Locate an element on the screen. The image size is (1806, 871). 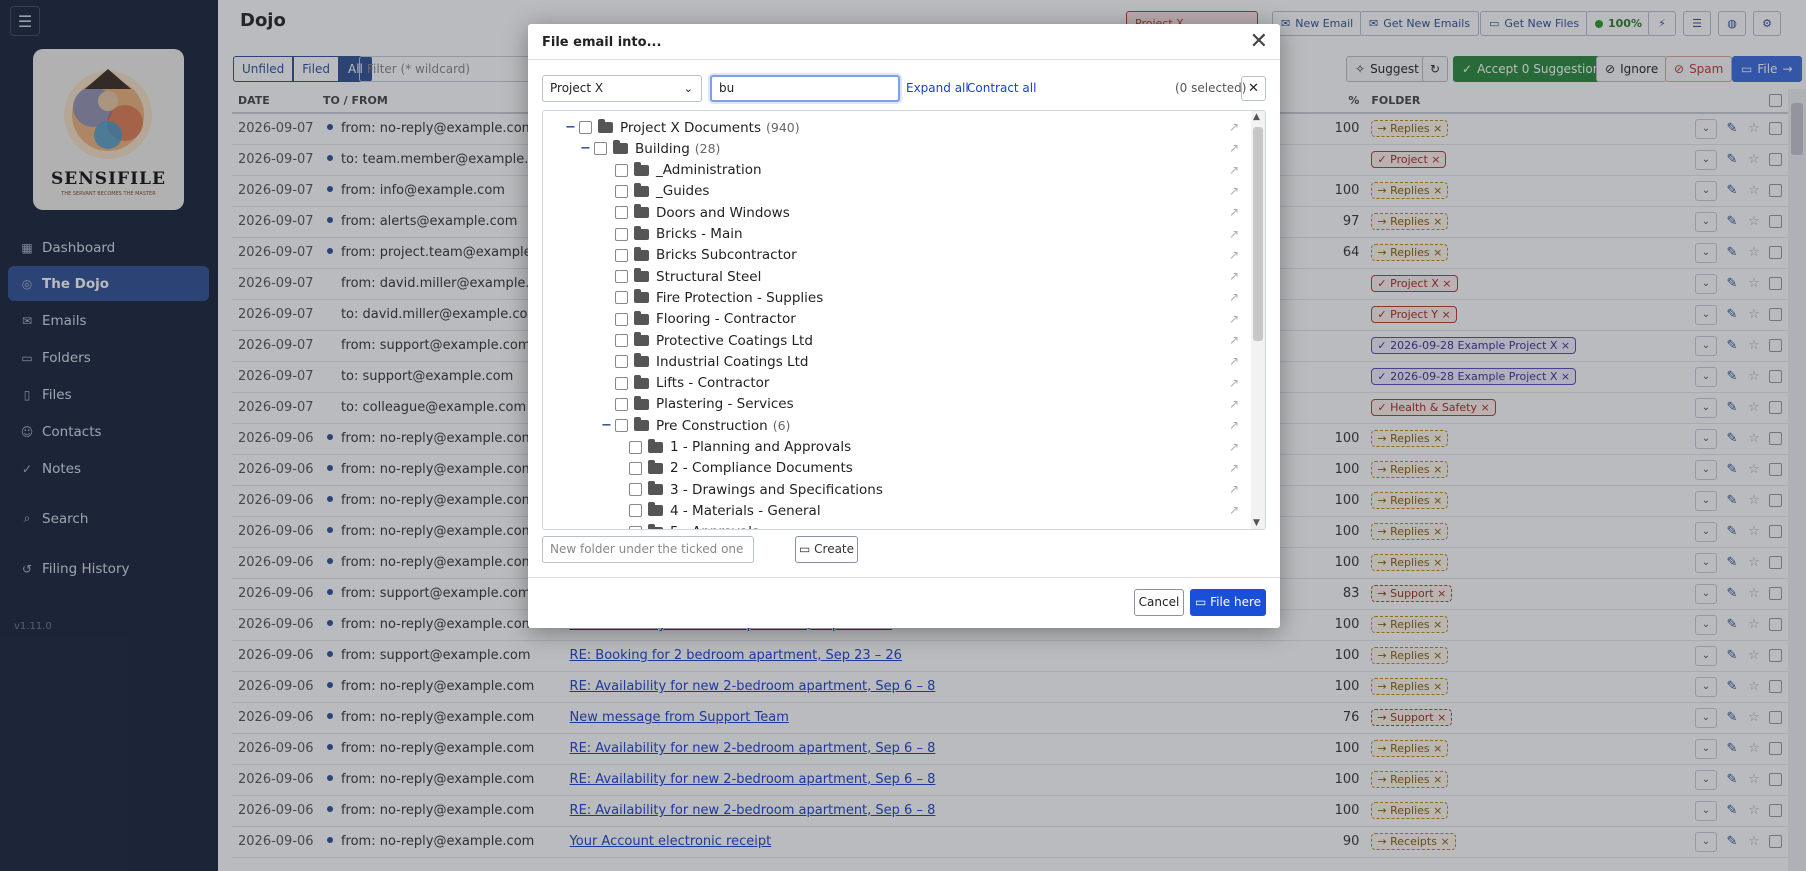
tree-node: Plastering - Services is located at coordinates (700, 404).